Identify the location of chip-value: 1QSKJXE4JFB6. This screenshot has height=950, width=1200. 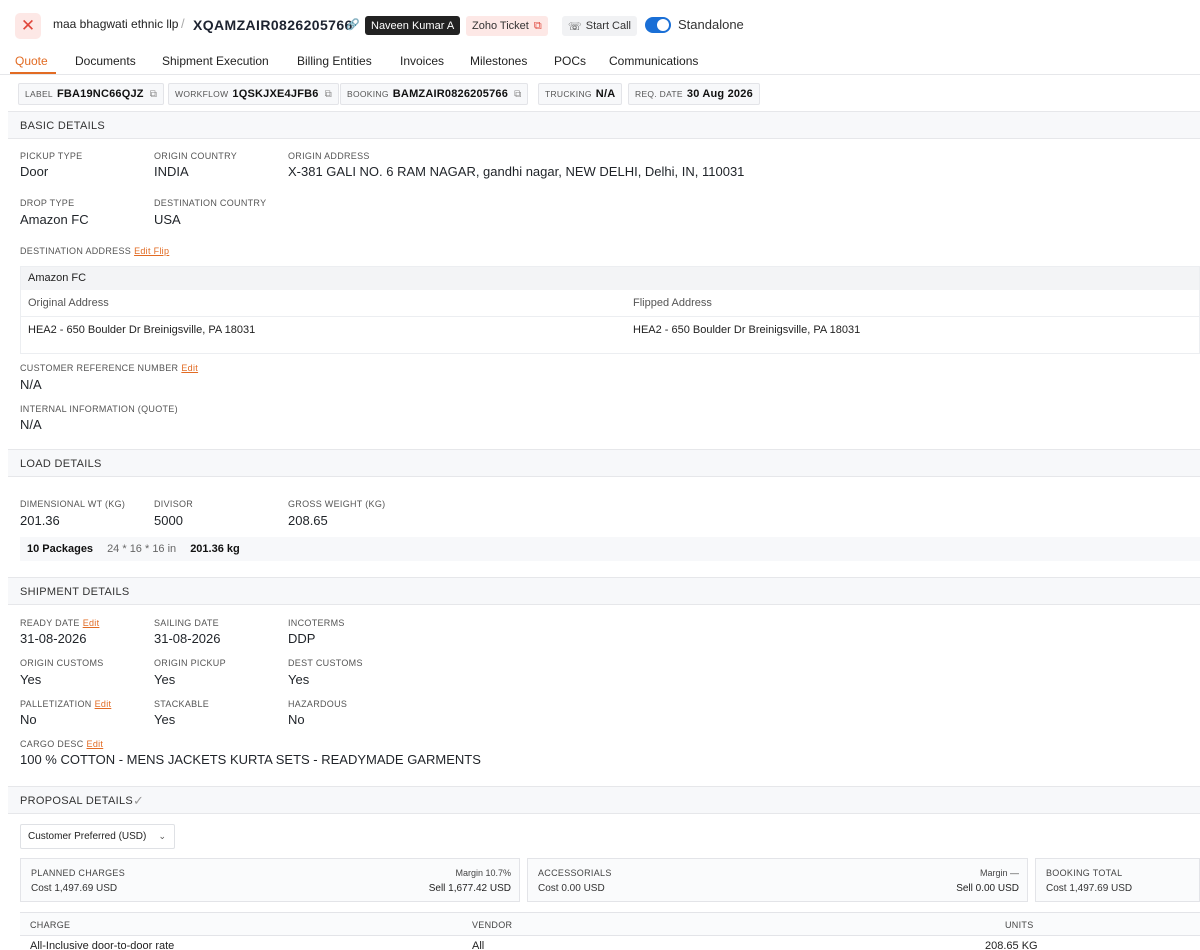
(275, 94).